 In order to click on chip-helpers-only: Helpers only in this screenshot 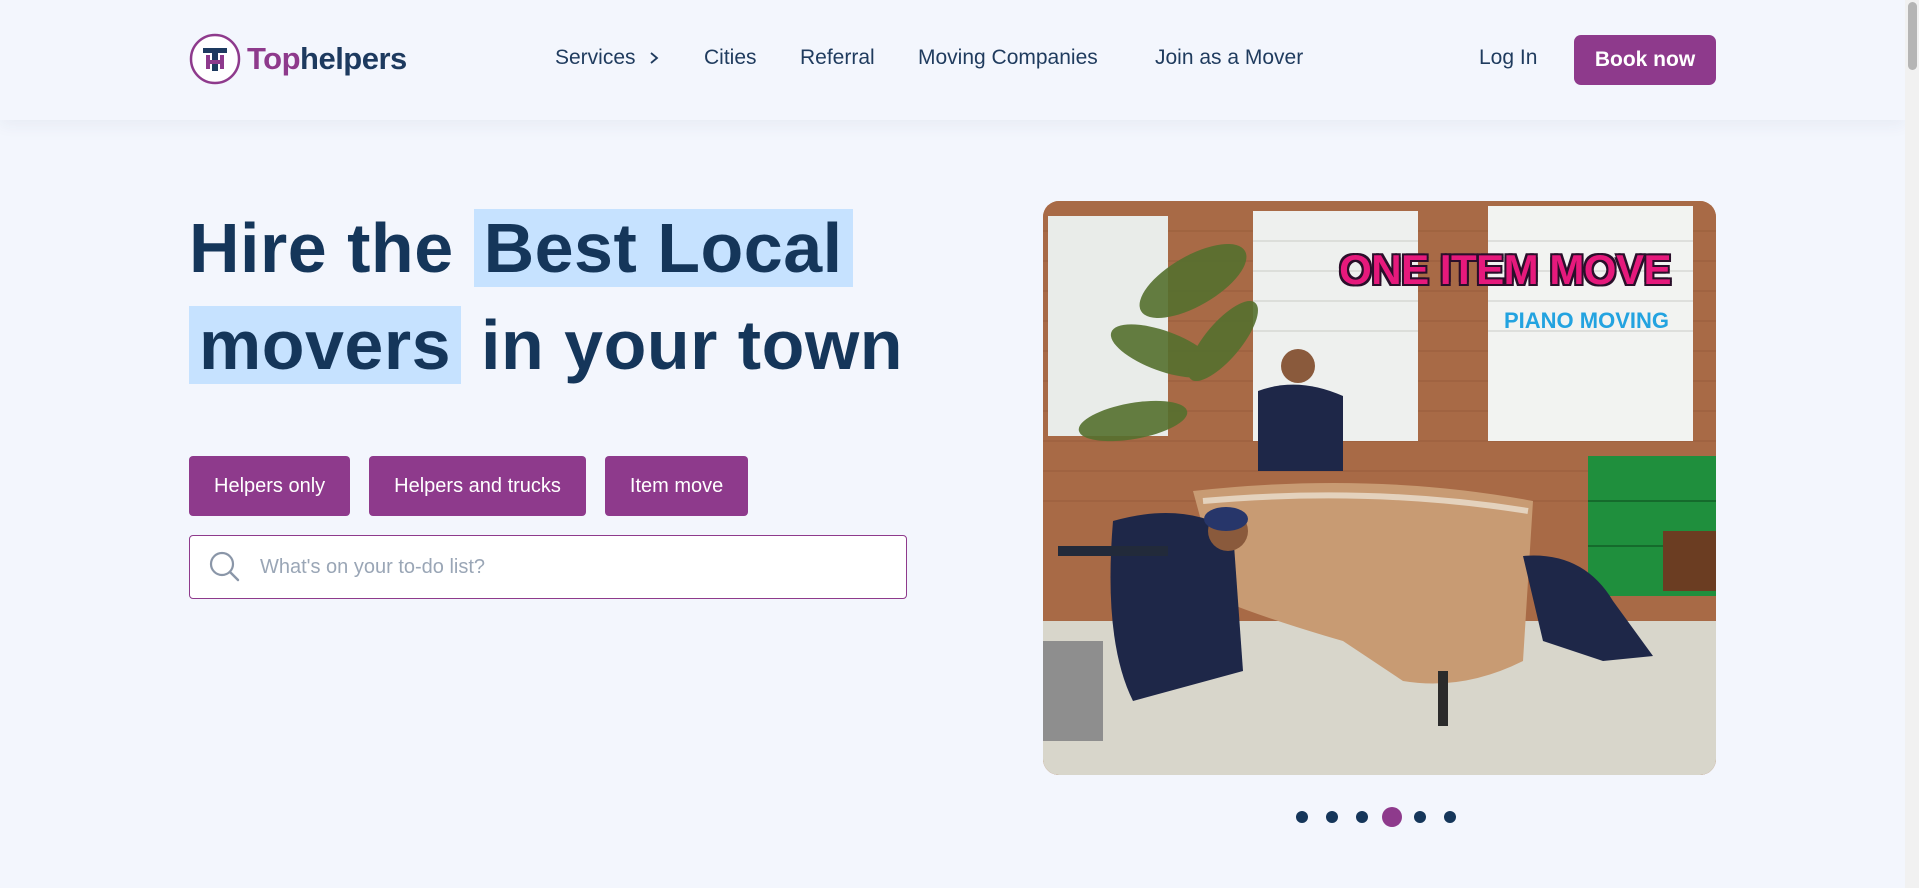, I will do `click(270, 486)`.